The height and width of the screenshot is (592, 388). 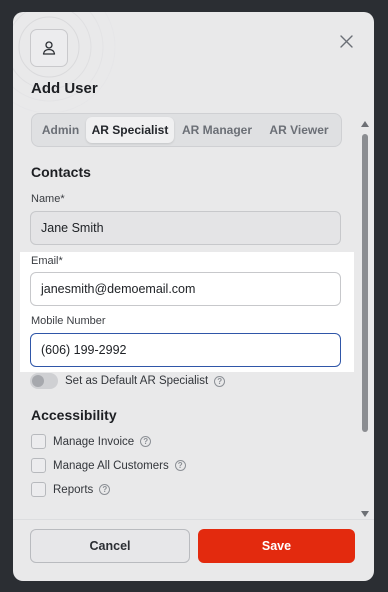 I want to click on default-specialist-toggle, so click(x=44, y=381).